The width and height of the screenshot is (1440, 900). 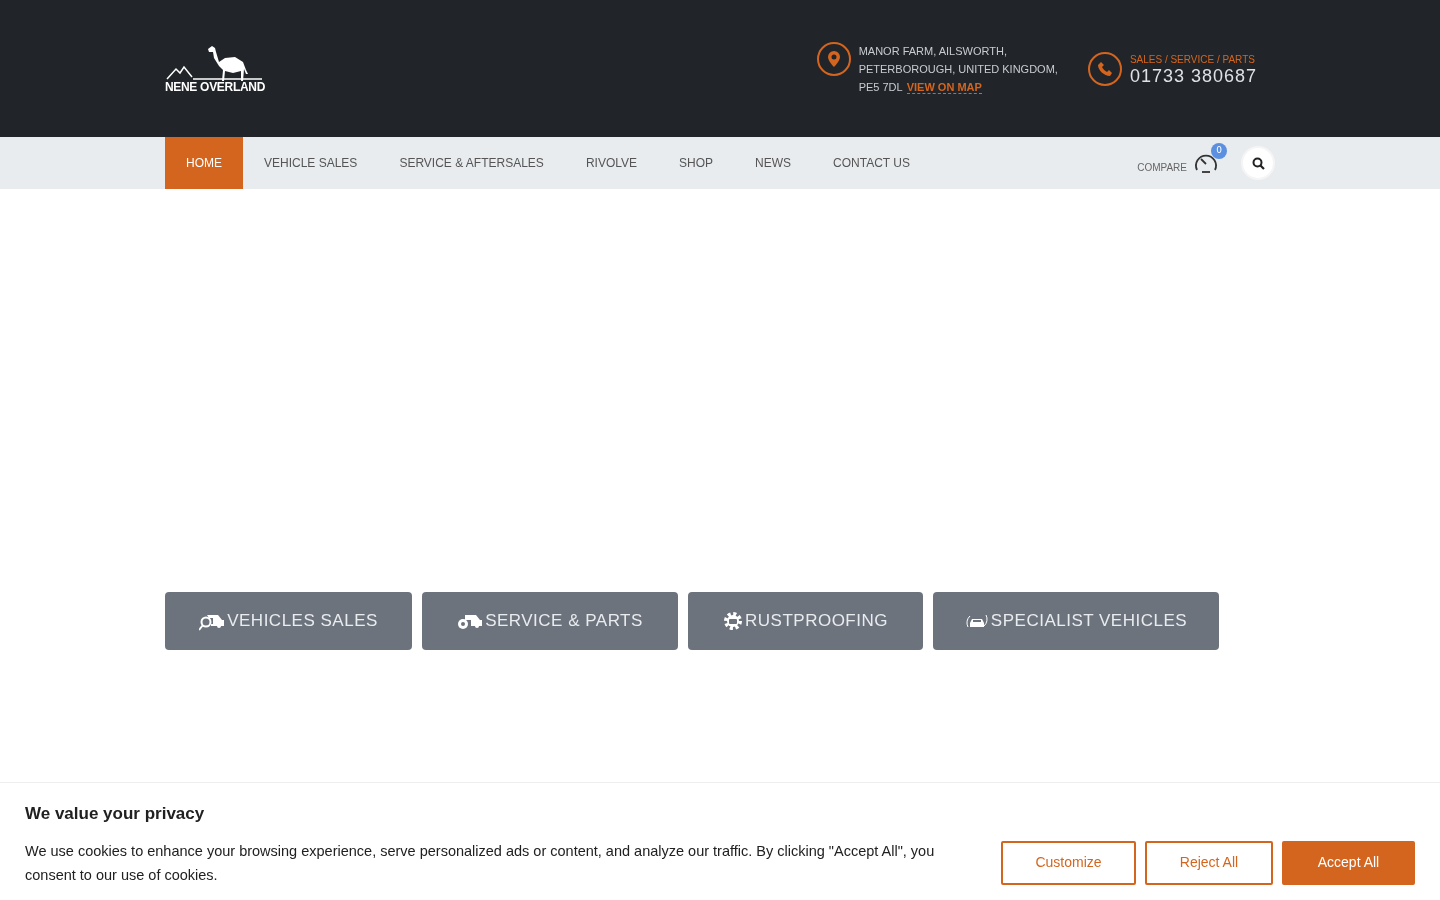 I want to click on search-icon, so click(x=1258, y=163).